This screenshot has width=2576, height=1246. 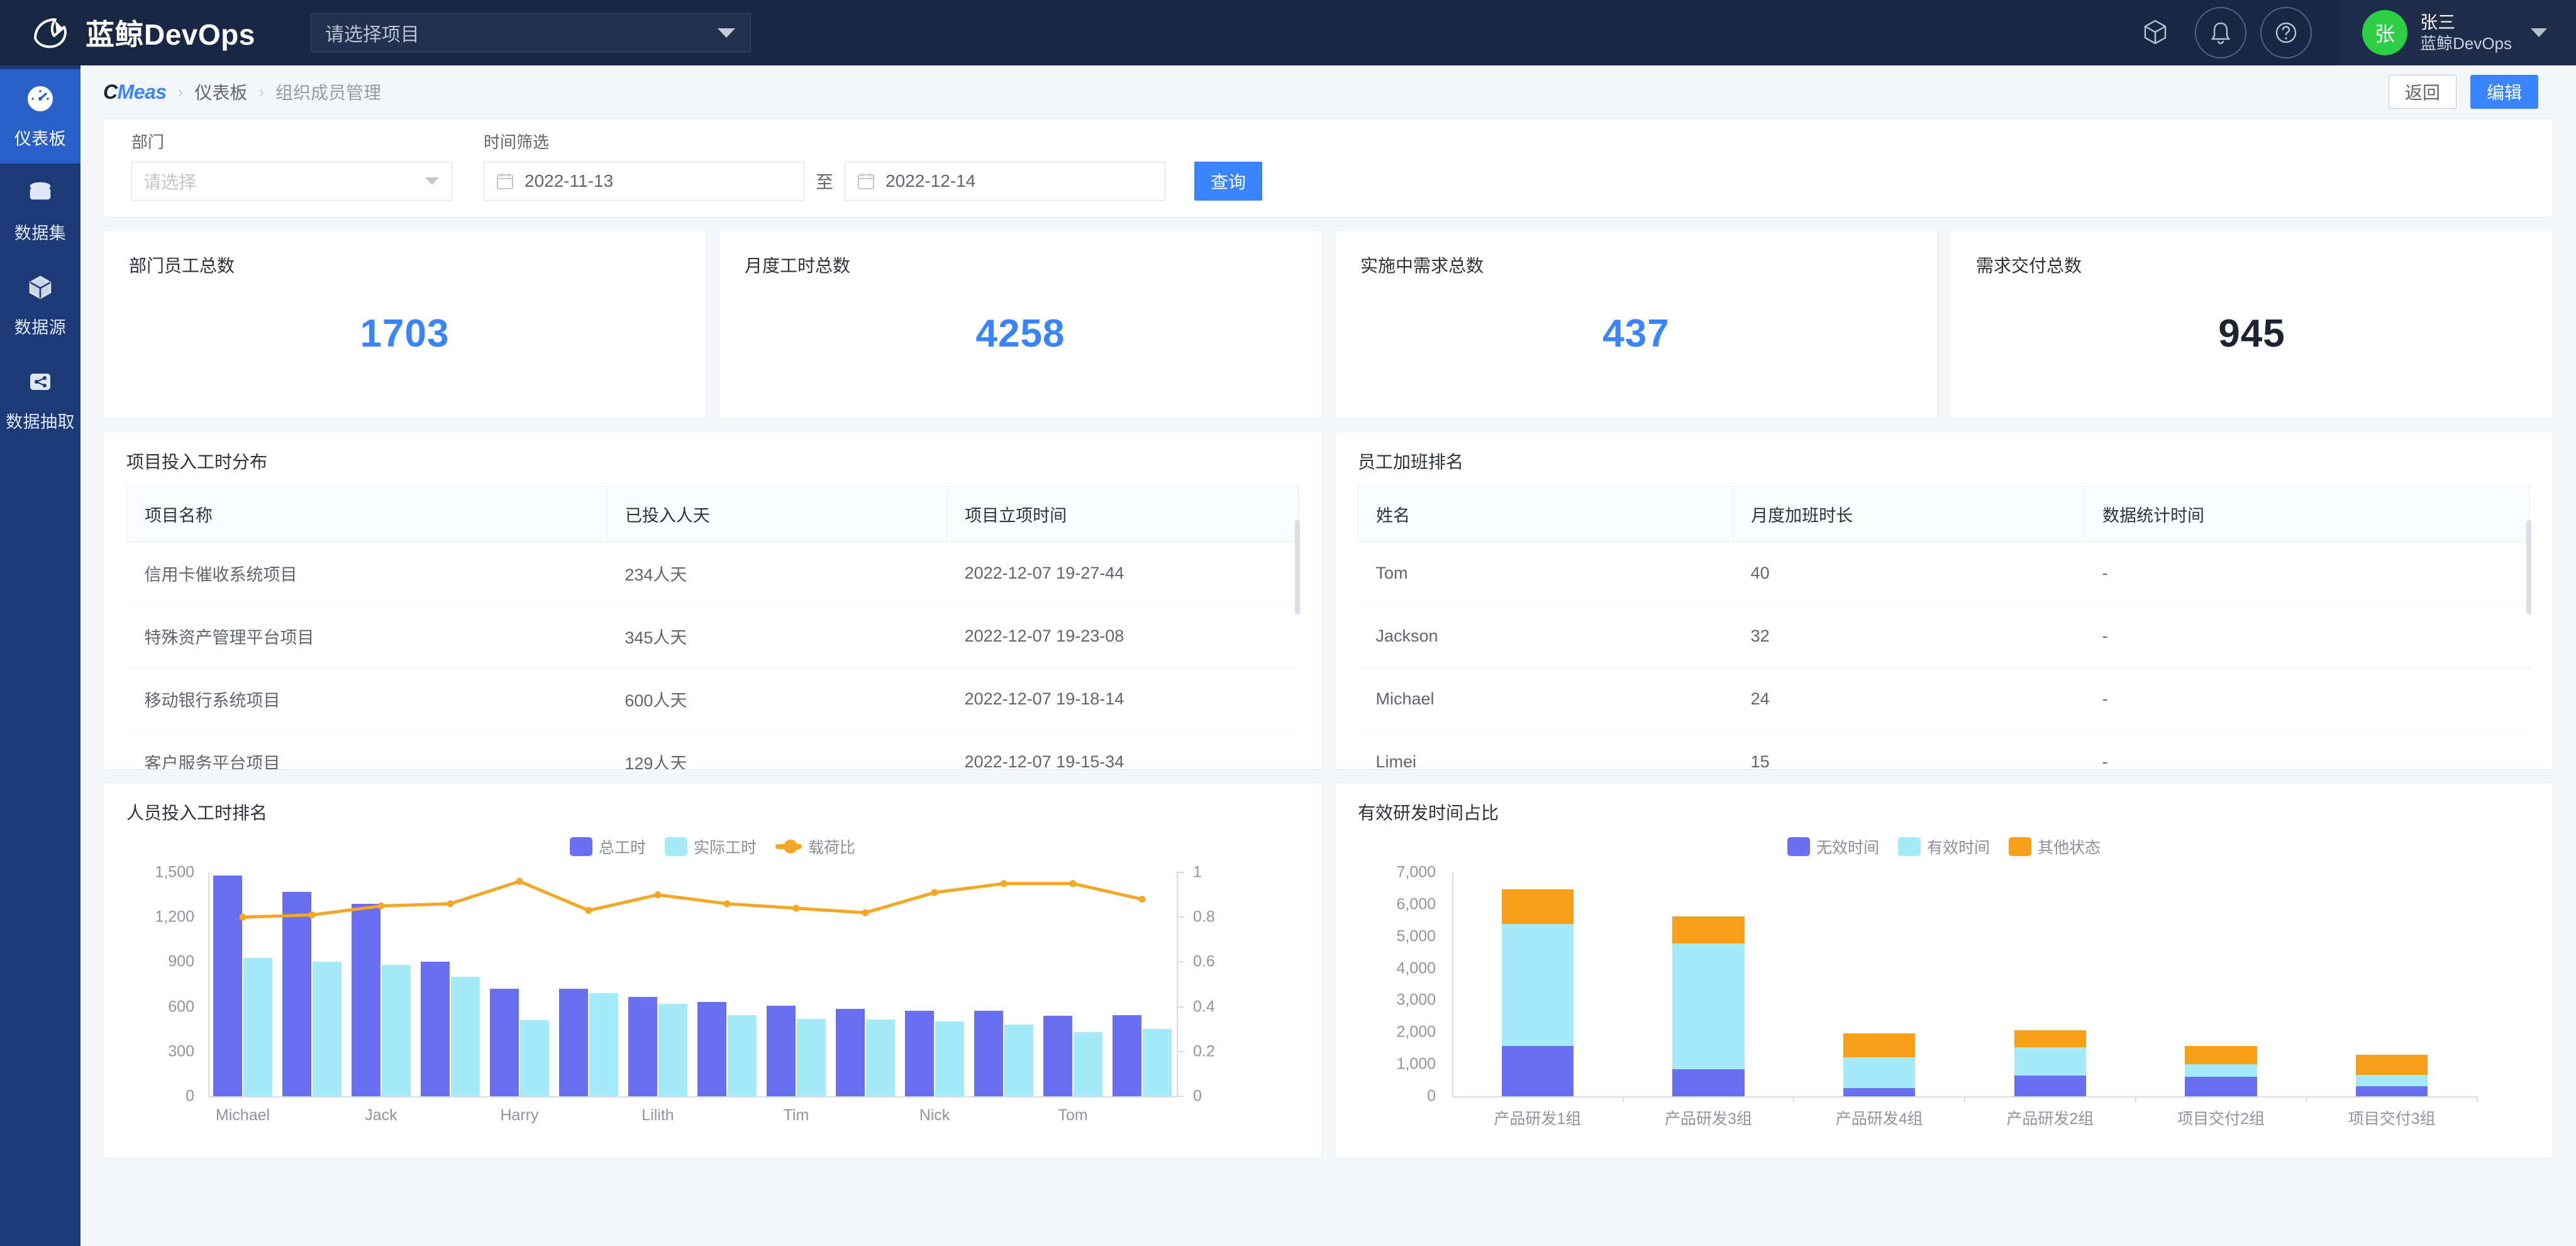 What do you see at coordinates (2466, 44) in the screenshot?
I see `user-org: 蓝鲸DevOps` at bounding box center [2466, 44].